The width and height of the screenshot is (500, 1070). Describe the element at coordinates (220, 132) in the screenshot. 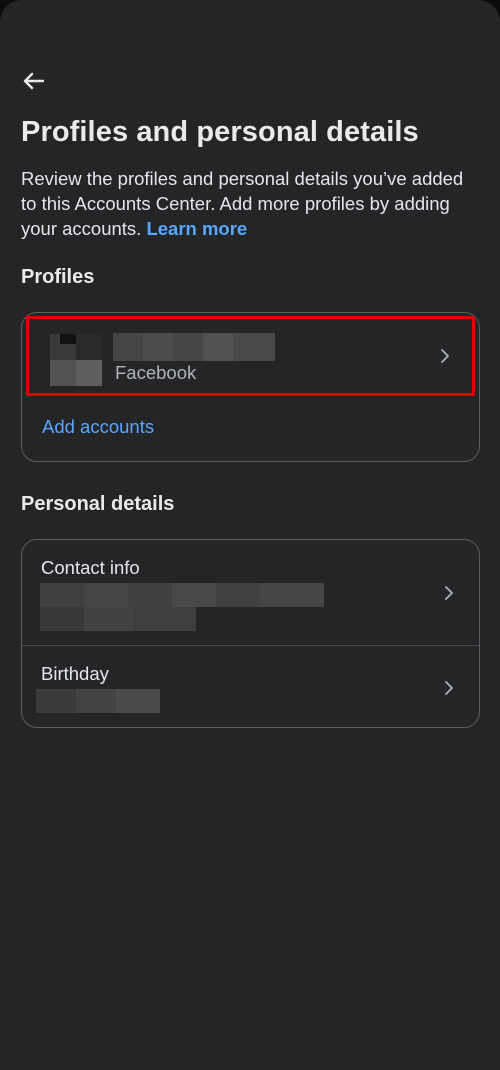

I see `page-title: Profiles and personal details` at that location.